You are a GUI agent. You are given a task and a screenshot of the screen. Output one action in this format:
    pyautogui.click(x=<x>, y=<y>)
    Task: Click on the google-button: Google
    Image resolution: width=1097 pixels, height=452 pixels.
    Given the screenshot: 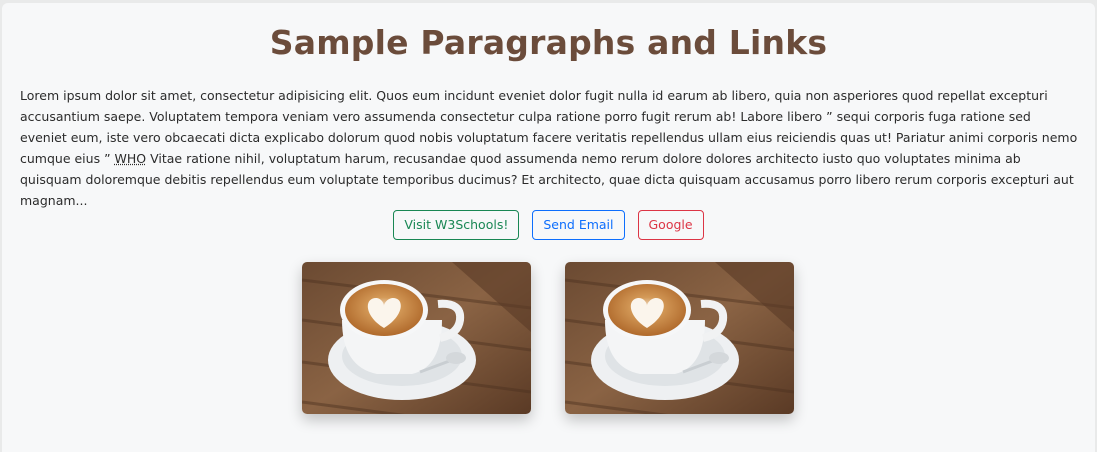 What is the action you would take?
    pyautogui.click(x=670, y=225)
    